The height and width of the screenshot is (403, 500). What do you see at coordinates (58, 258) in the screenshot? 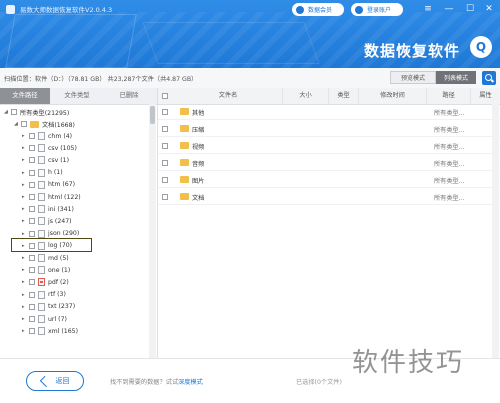
I see `tree-node-label: md (5)` at bounding box center [58, 258].